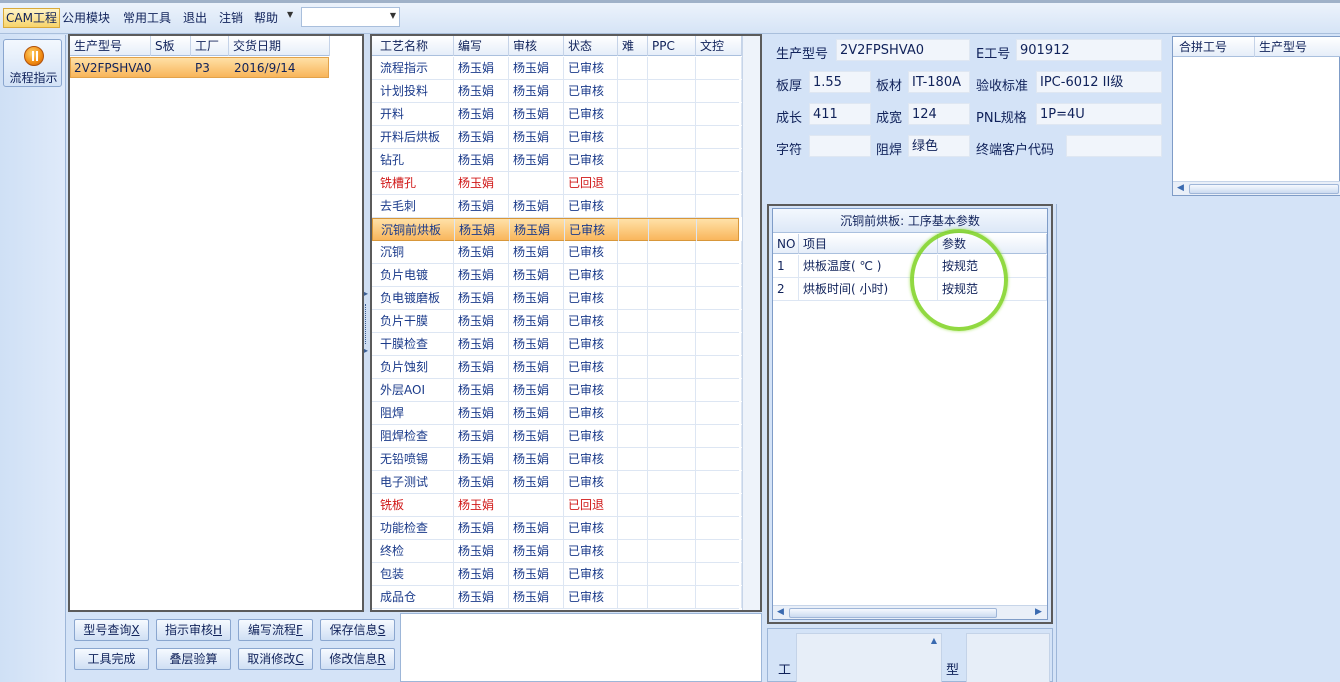  I want to click on table-row: 铣板 杨玉娟 已回退, so click(557, 505).